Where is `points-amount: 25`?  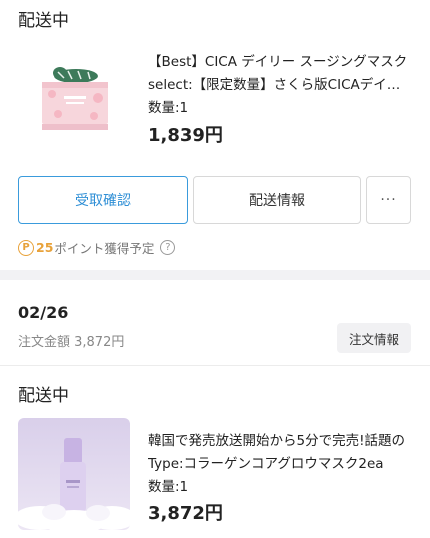 points-amount: 25 is located at coordinates (45, 247).